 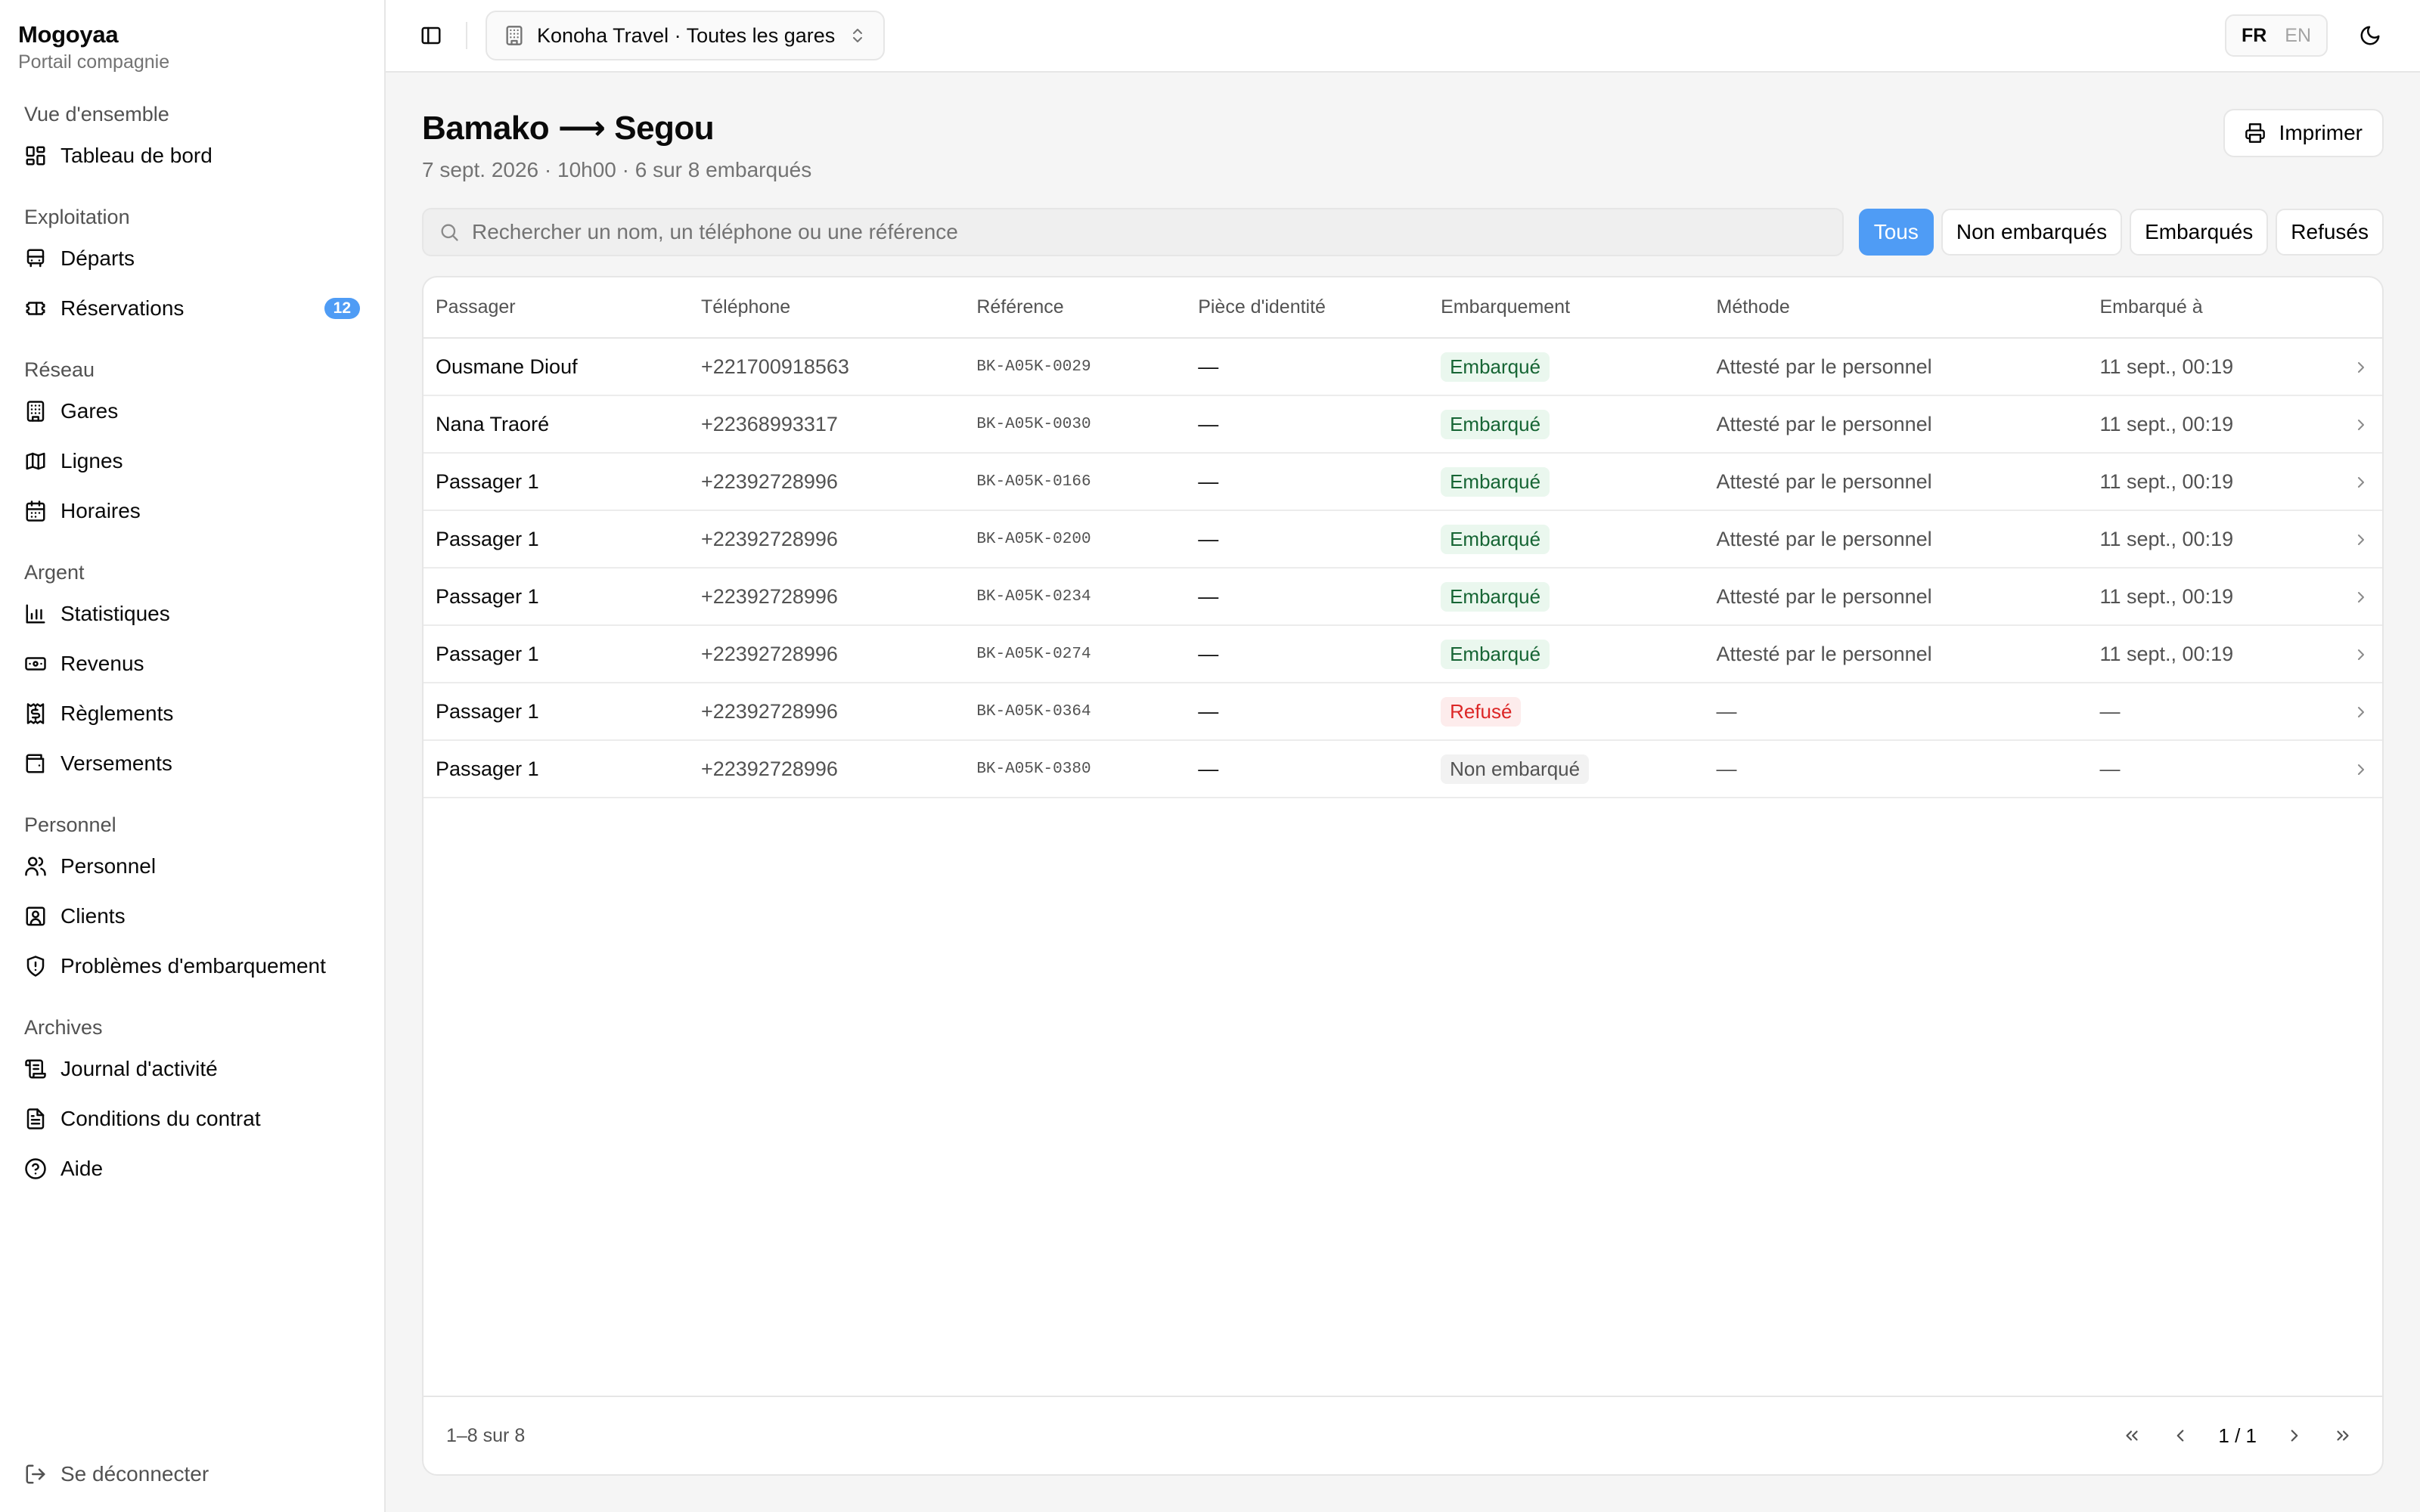 I want to click on chevrons-right-icon, so click(x=2343, y=1435).